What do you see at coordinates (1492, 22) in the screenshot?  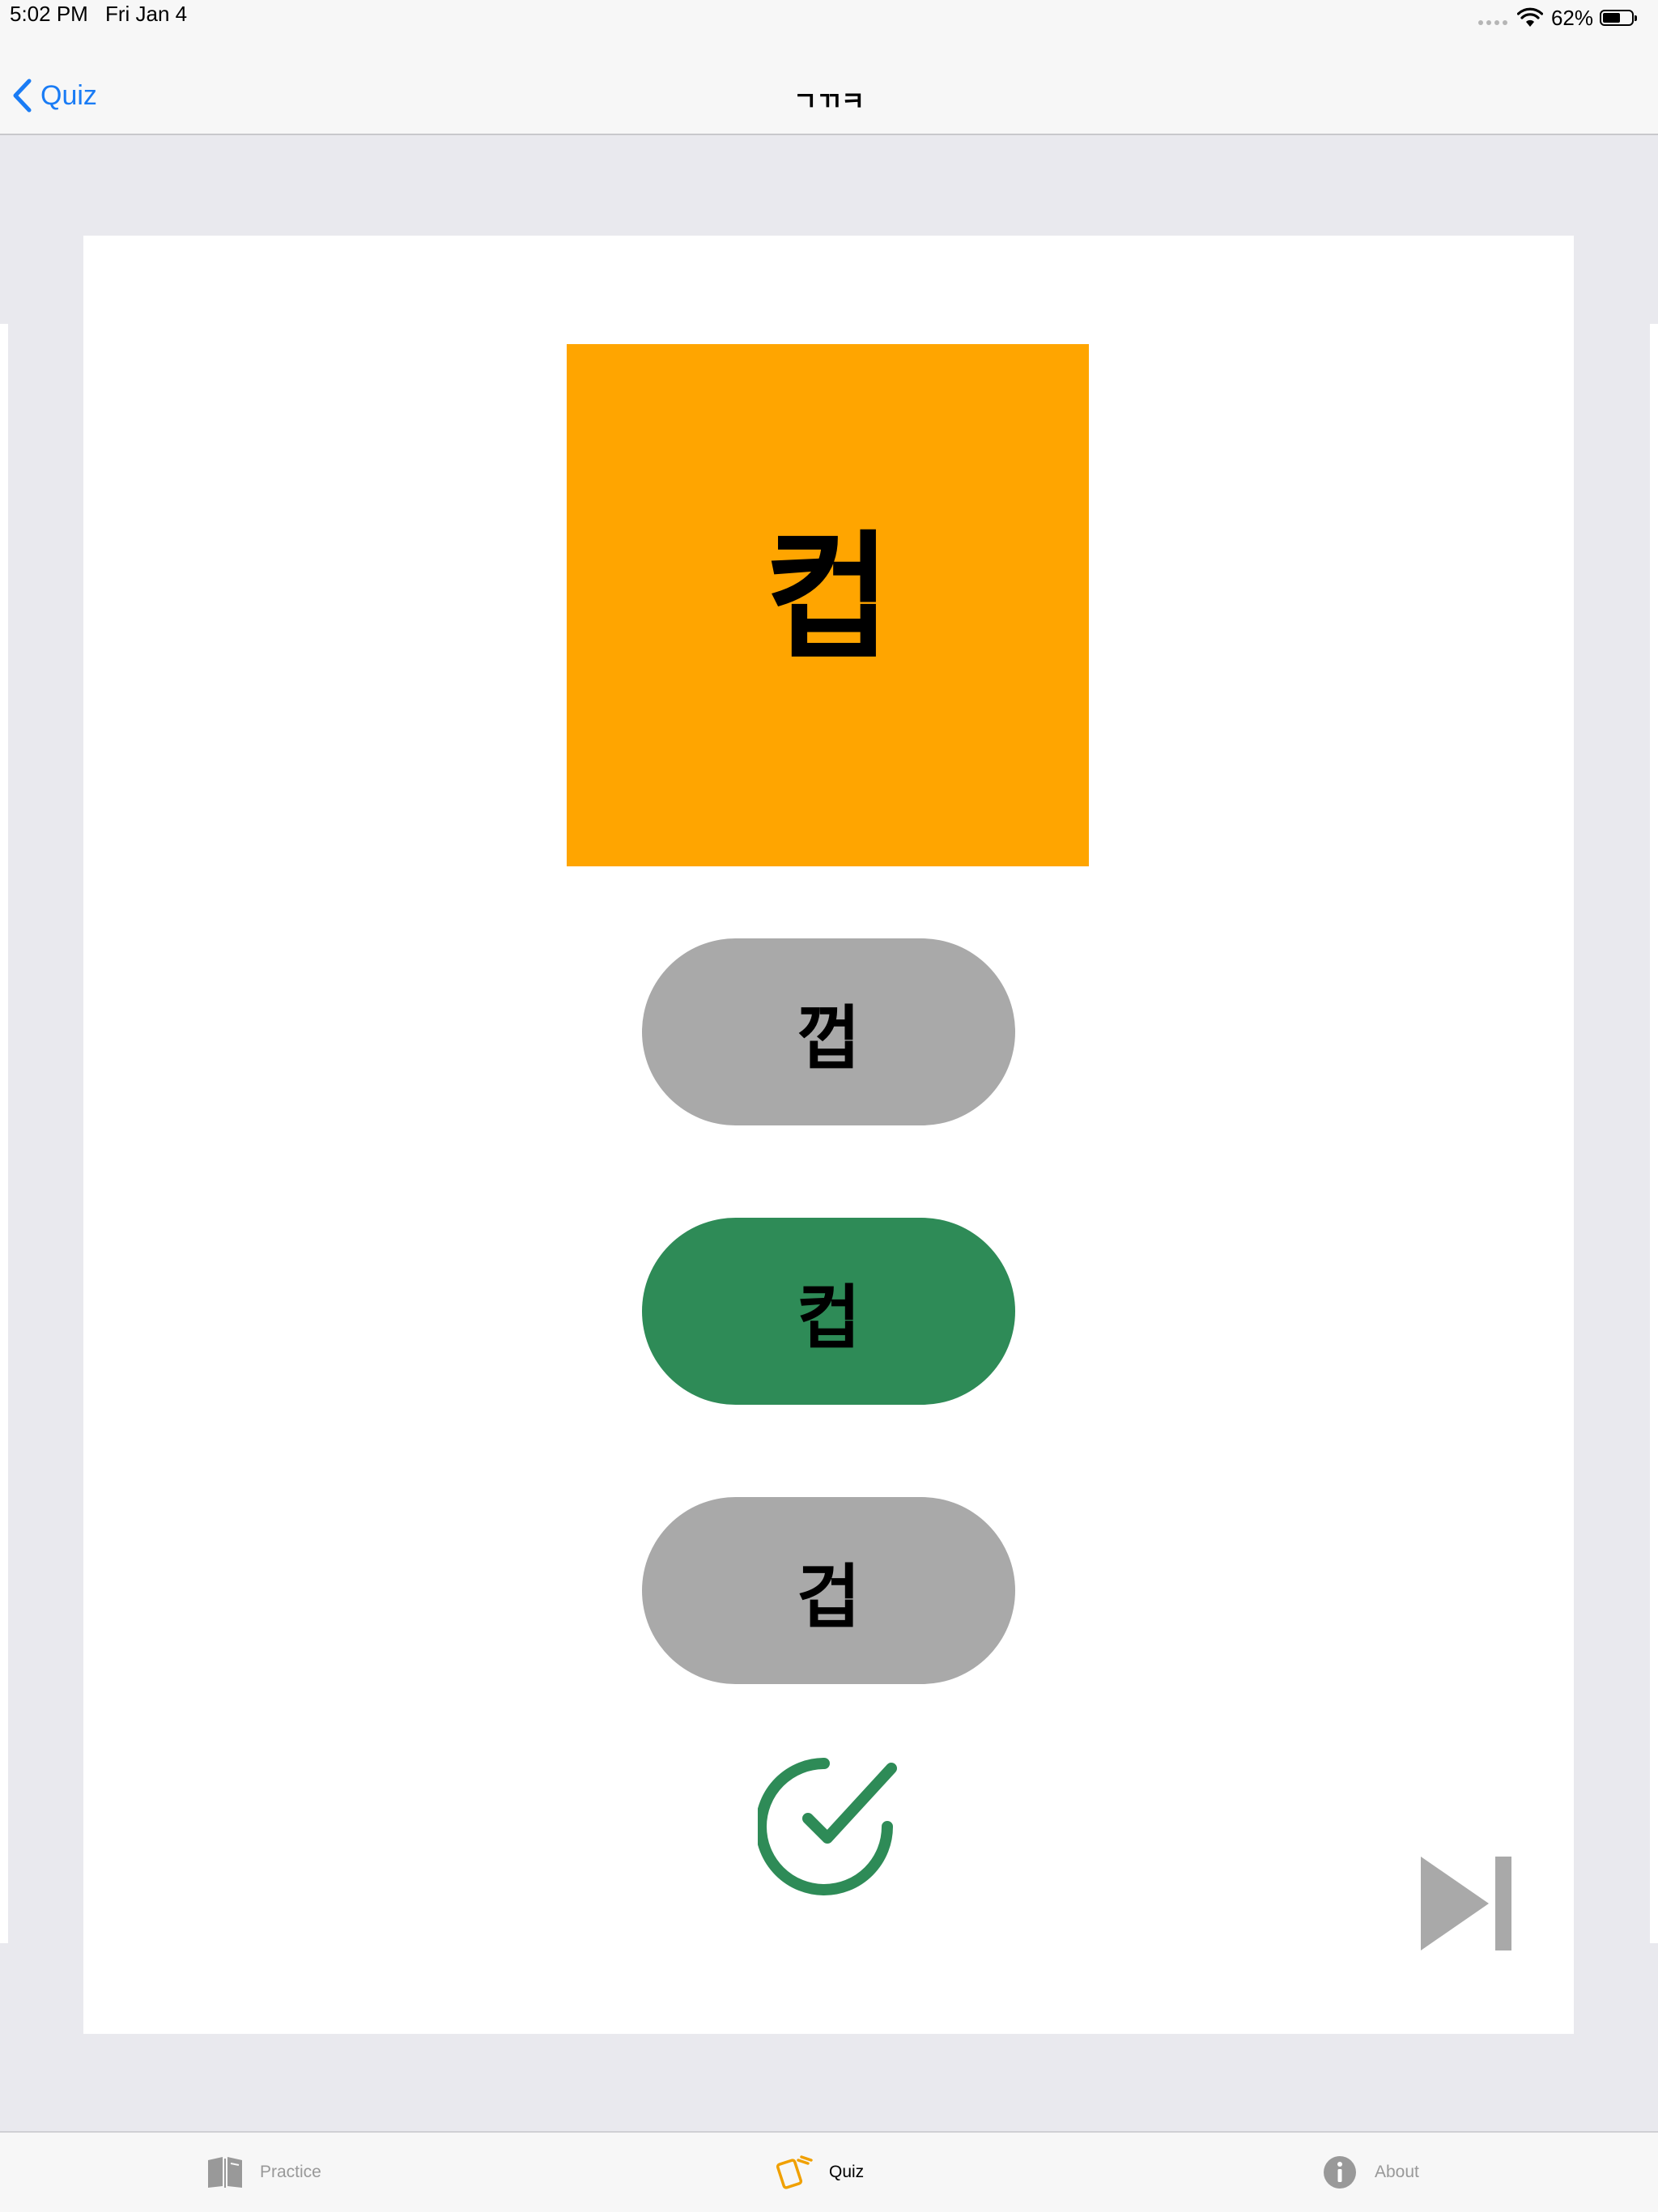 I see `cellular-signal-icon` at bounding box center [1492, 22].